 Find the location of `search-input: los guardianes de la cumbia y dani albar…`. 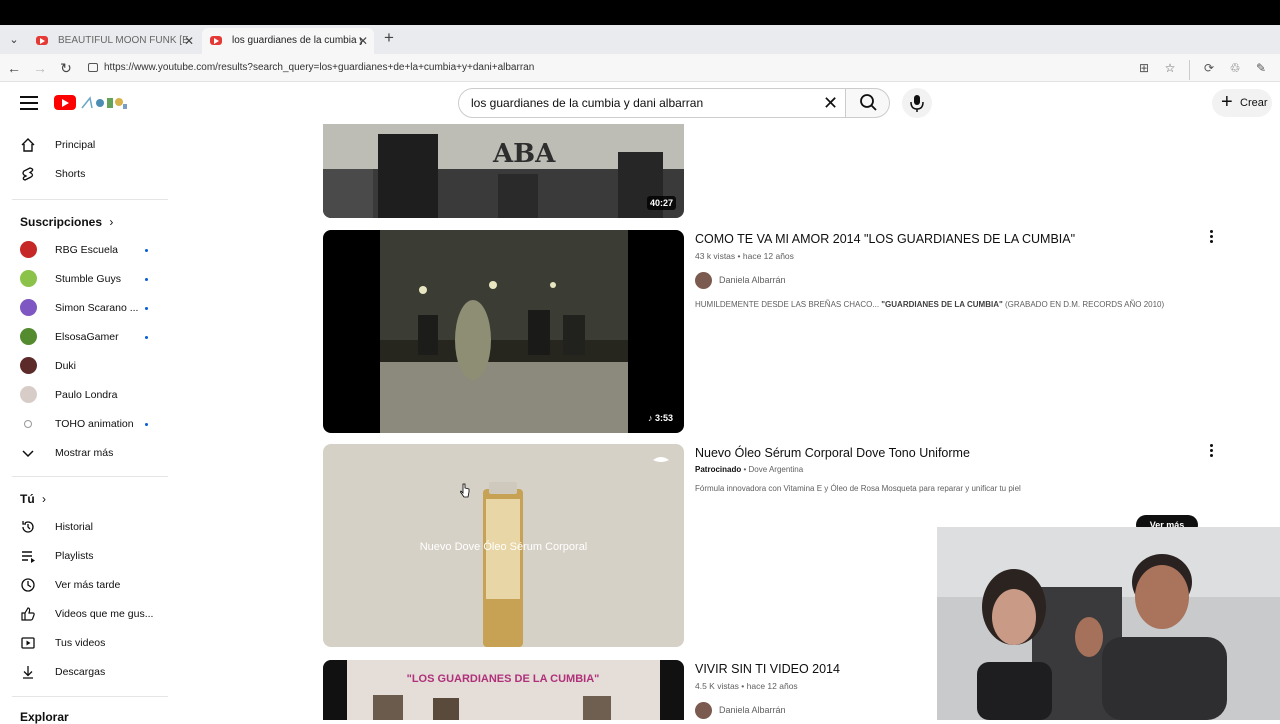

search-input: los guardianes de la cumbia y dani albar… is located at coordinates (652, 103).